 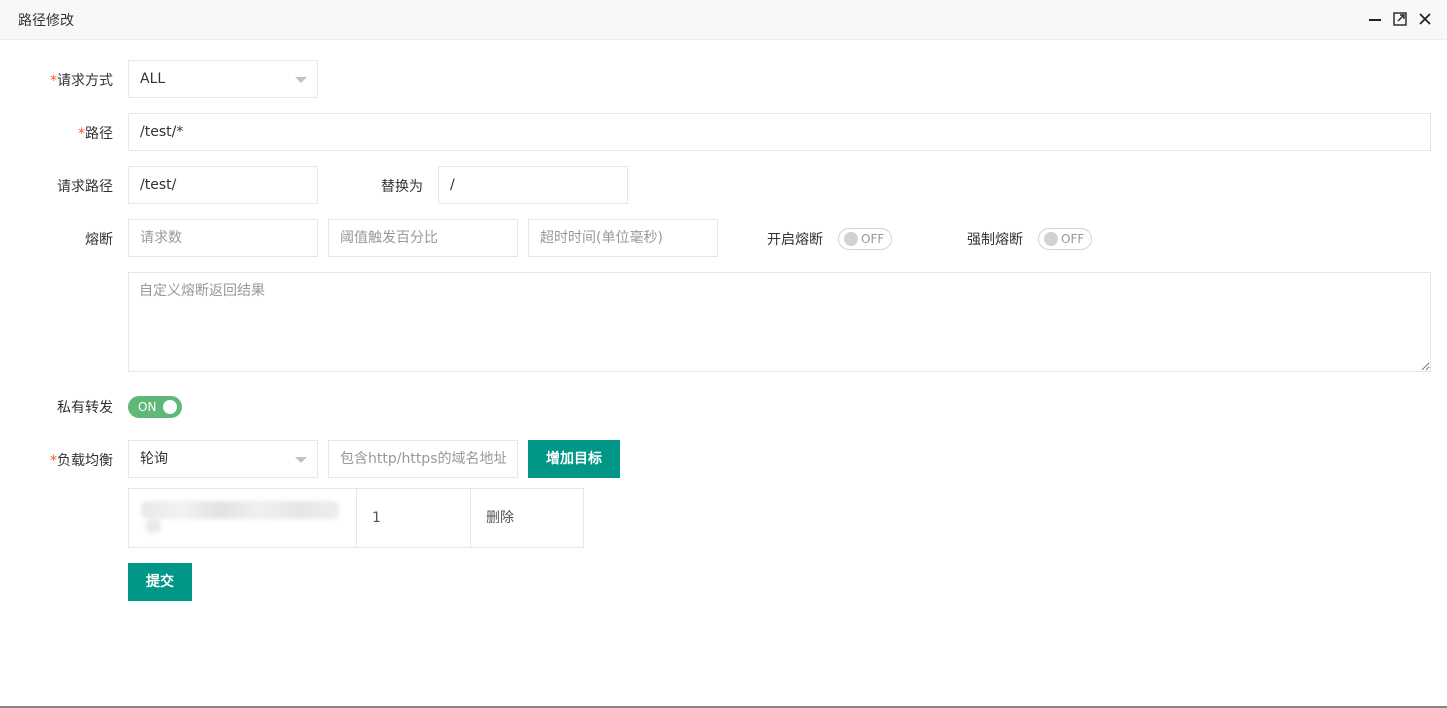 I want to click on target-address-cell, so click(x=243, y=518).